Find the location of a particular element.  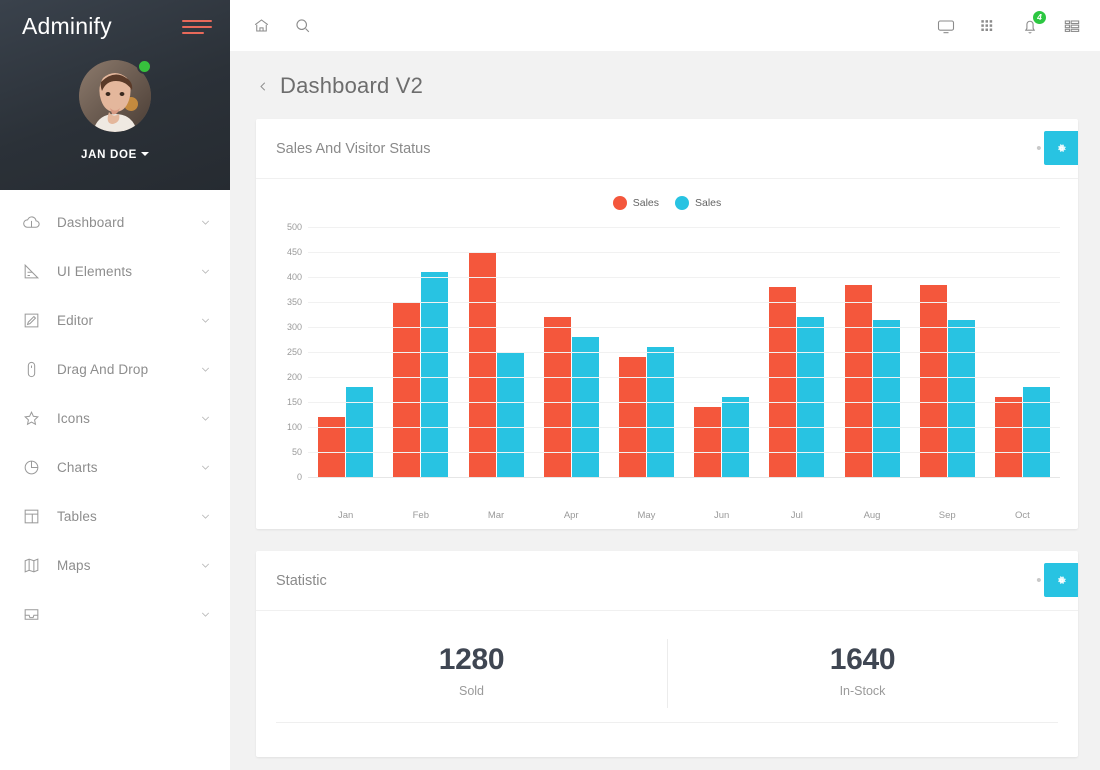

x-tick-label: Feb is located at coordinates (420, 515).